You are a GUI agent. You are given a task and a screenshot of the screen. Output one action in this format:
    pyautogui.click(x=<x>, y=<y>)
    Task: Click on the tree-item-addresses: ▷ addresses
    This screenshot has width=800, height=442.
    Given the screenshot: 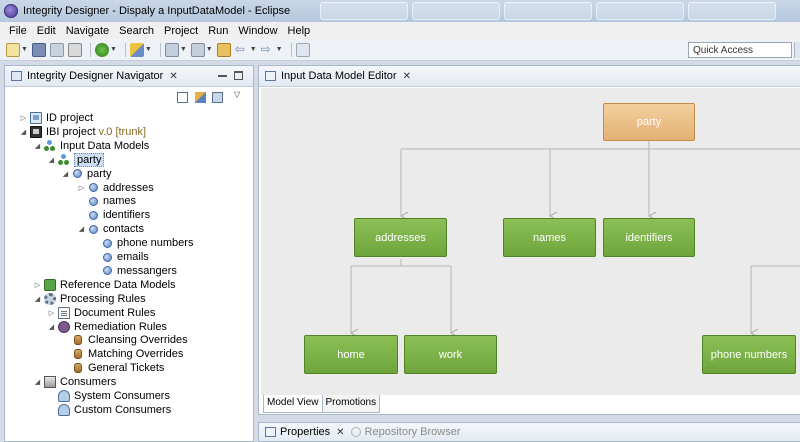 What is the action you would take?
    pyautogui.click(x=115, y=188)
    